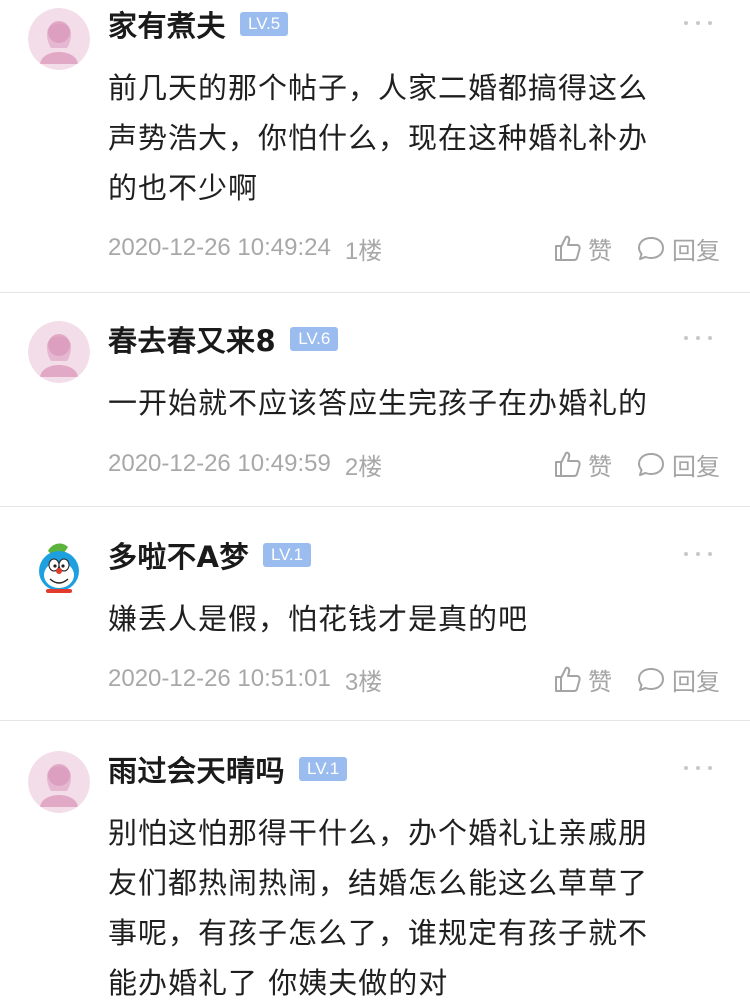 The width and height of the screenshot is (750, 1008). I want to click on comment-text: 嫌丢人是假，怕花钱才是真的吧, so click(409, 619).